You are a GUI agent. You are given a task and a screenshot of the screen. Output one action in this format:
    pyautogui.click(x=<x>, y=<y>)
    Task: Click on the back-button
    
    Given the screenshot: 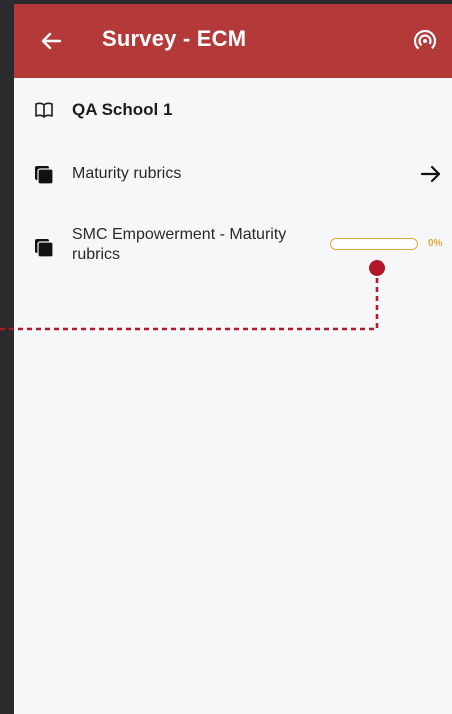 What is the action you would take?
    pyautogui.click(x=51, y=41)
    